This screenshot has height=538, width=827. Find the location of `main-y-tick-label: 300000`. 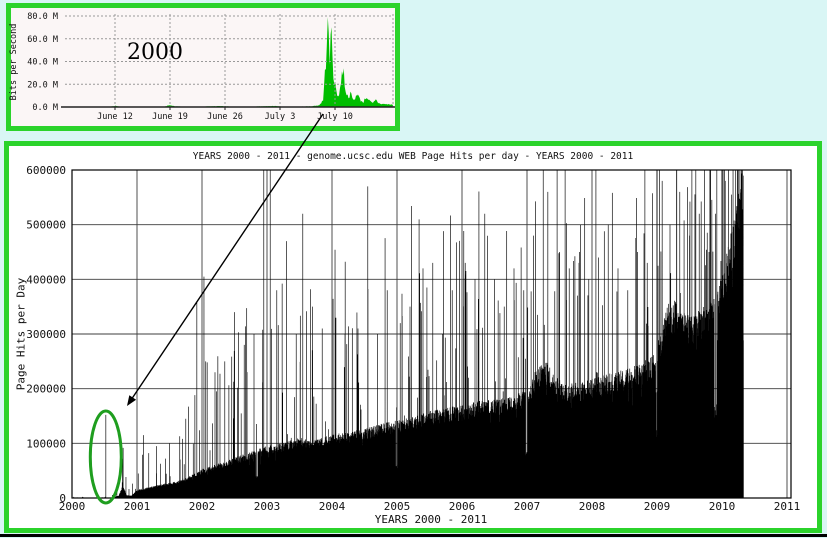

main-y-tick-label: 300000 is located at coordinates (46, 334).